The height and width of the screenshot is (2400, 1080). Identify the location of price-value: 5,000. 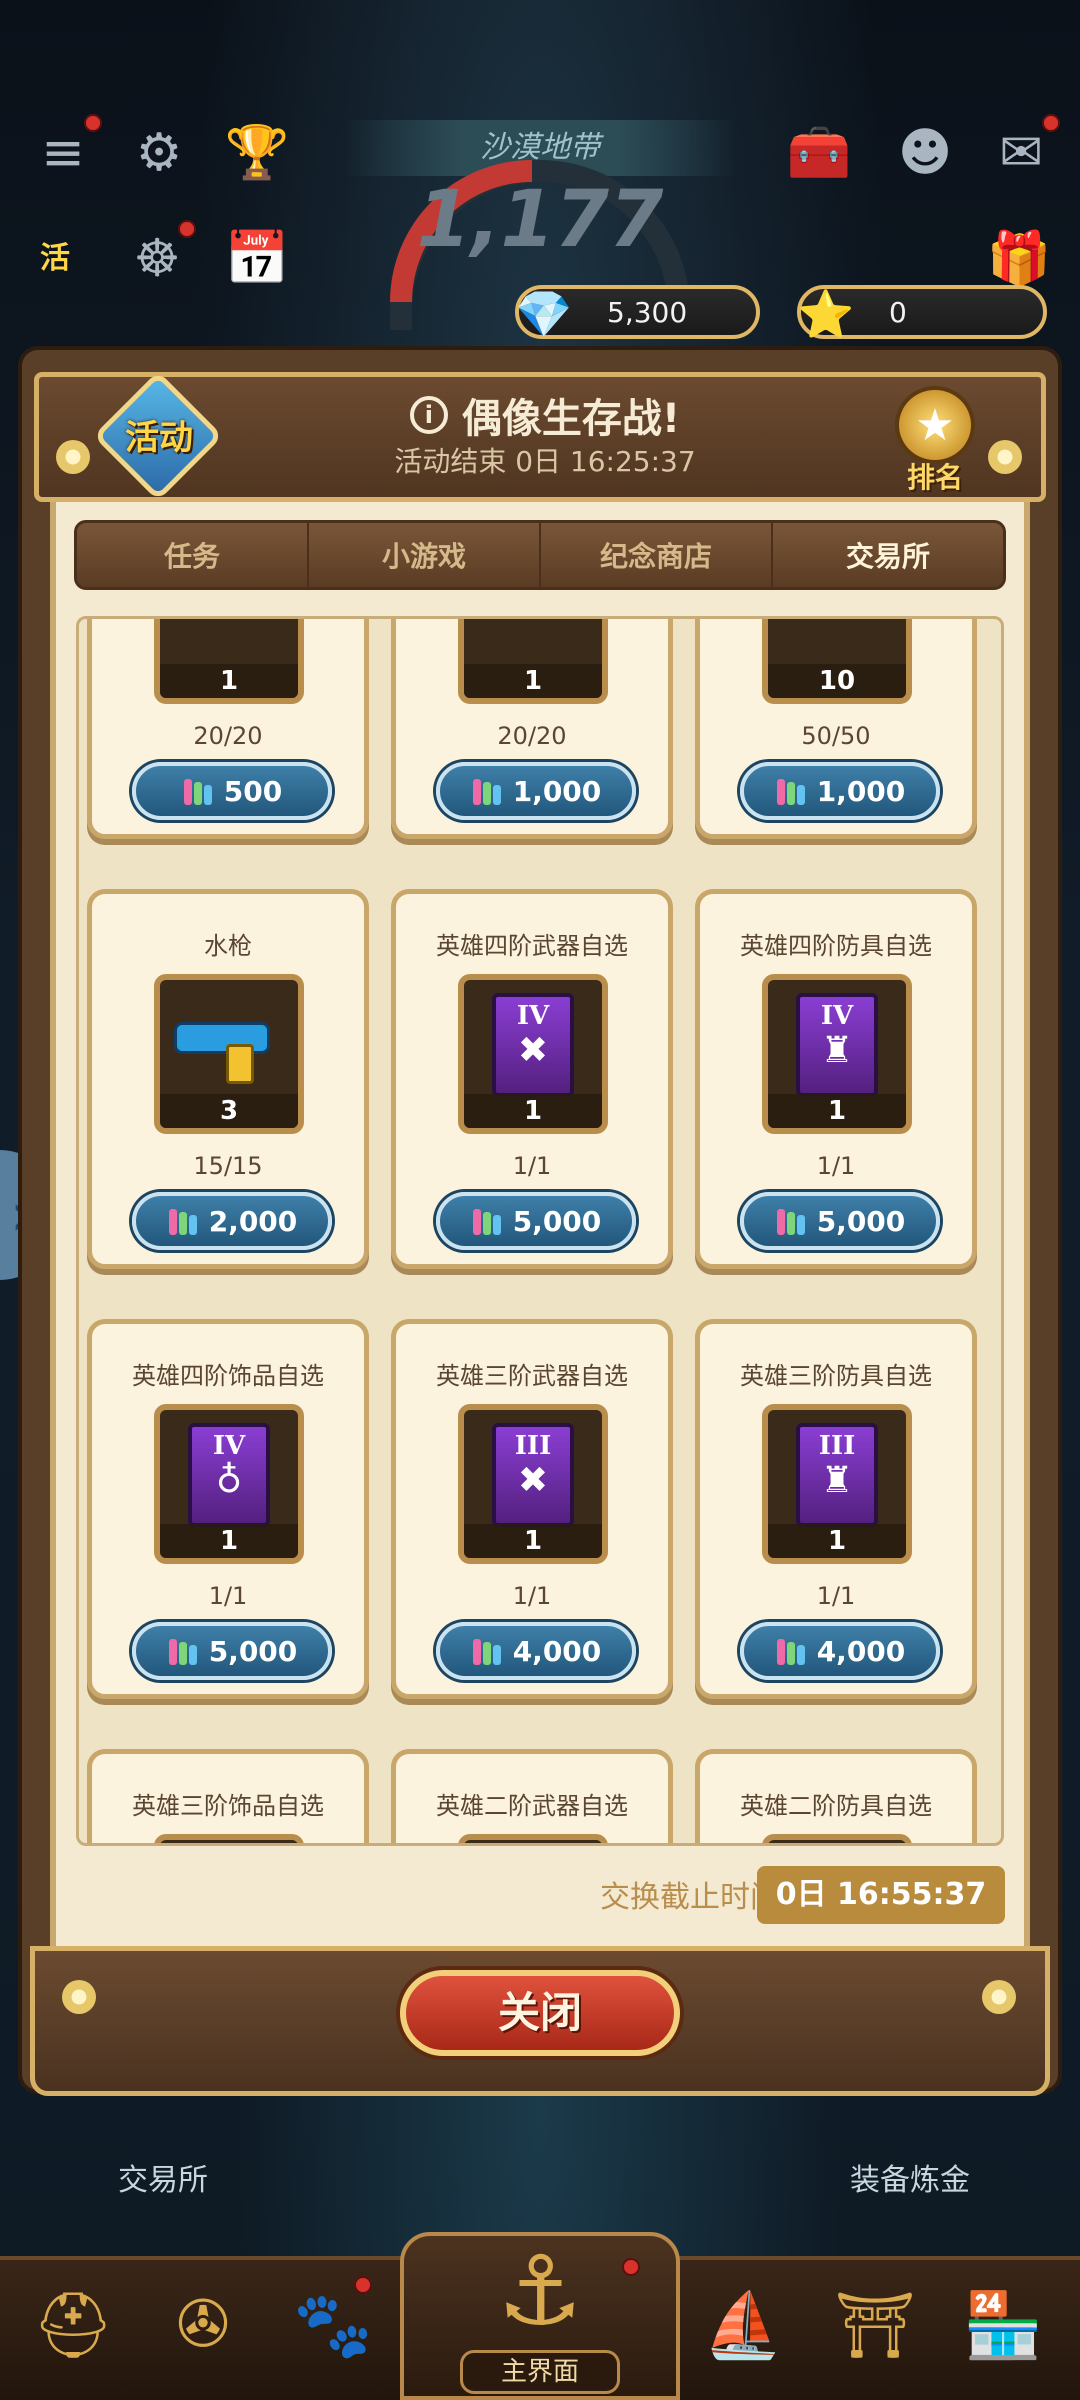
(253, 1651).